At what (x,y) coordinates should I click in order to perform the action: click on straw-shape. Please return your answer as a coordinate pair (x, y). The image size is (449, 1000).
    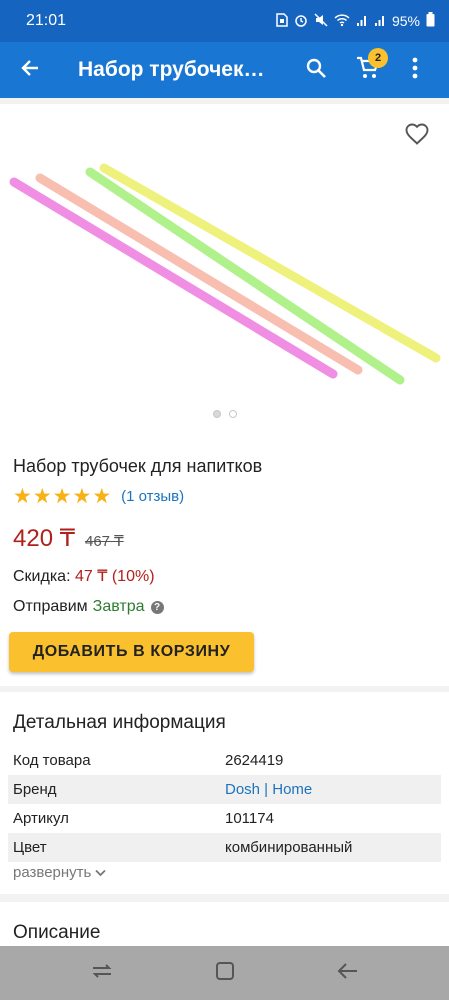
    Looking at the image, I should click on (199, 274).